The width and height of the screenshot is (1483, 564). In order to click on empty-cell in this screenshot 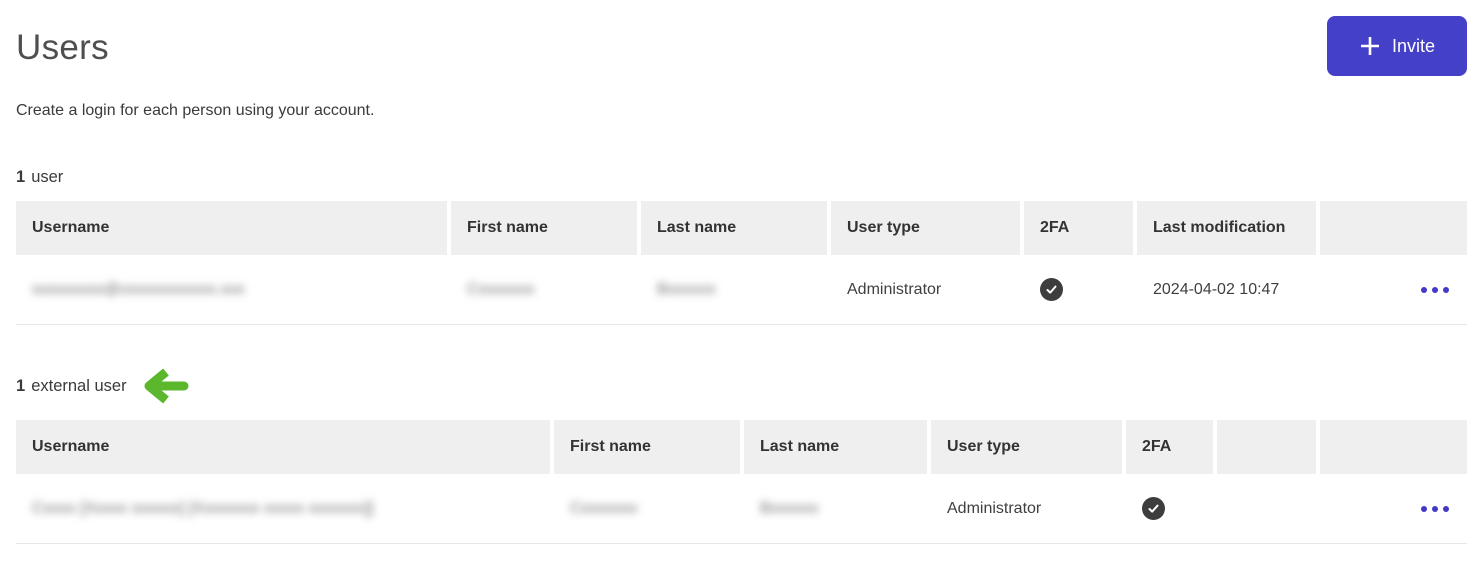, I will do `click(1266, 508)`.